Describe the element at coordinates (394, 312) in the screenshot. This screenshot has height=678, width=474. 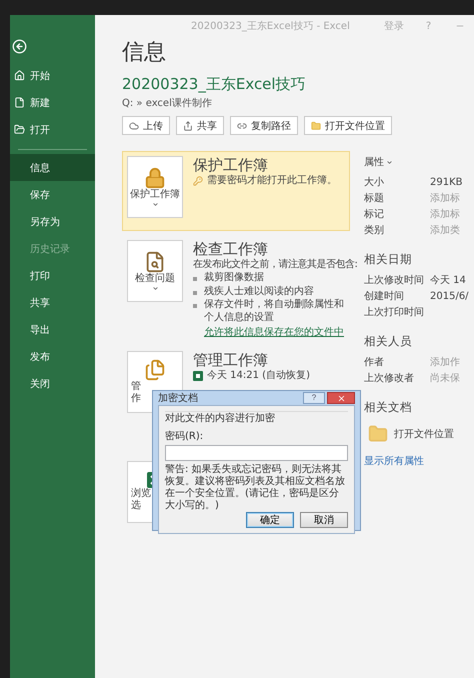
I see `property-label: 上次打印时间` at that location.